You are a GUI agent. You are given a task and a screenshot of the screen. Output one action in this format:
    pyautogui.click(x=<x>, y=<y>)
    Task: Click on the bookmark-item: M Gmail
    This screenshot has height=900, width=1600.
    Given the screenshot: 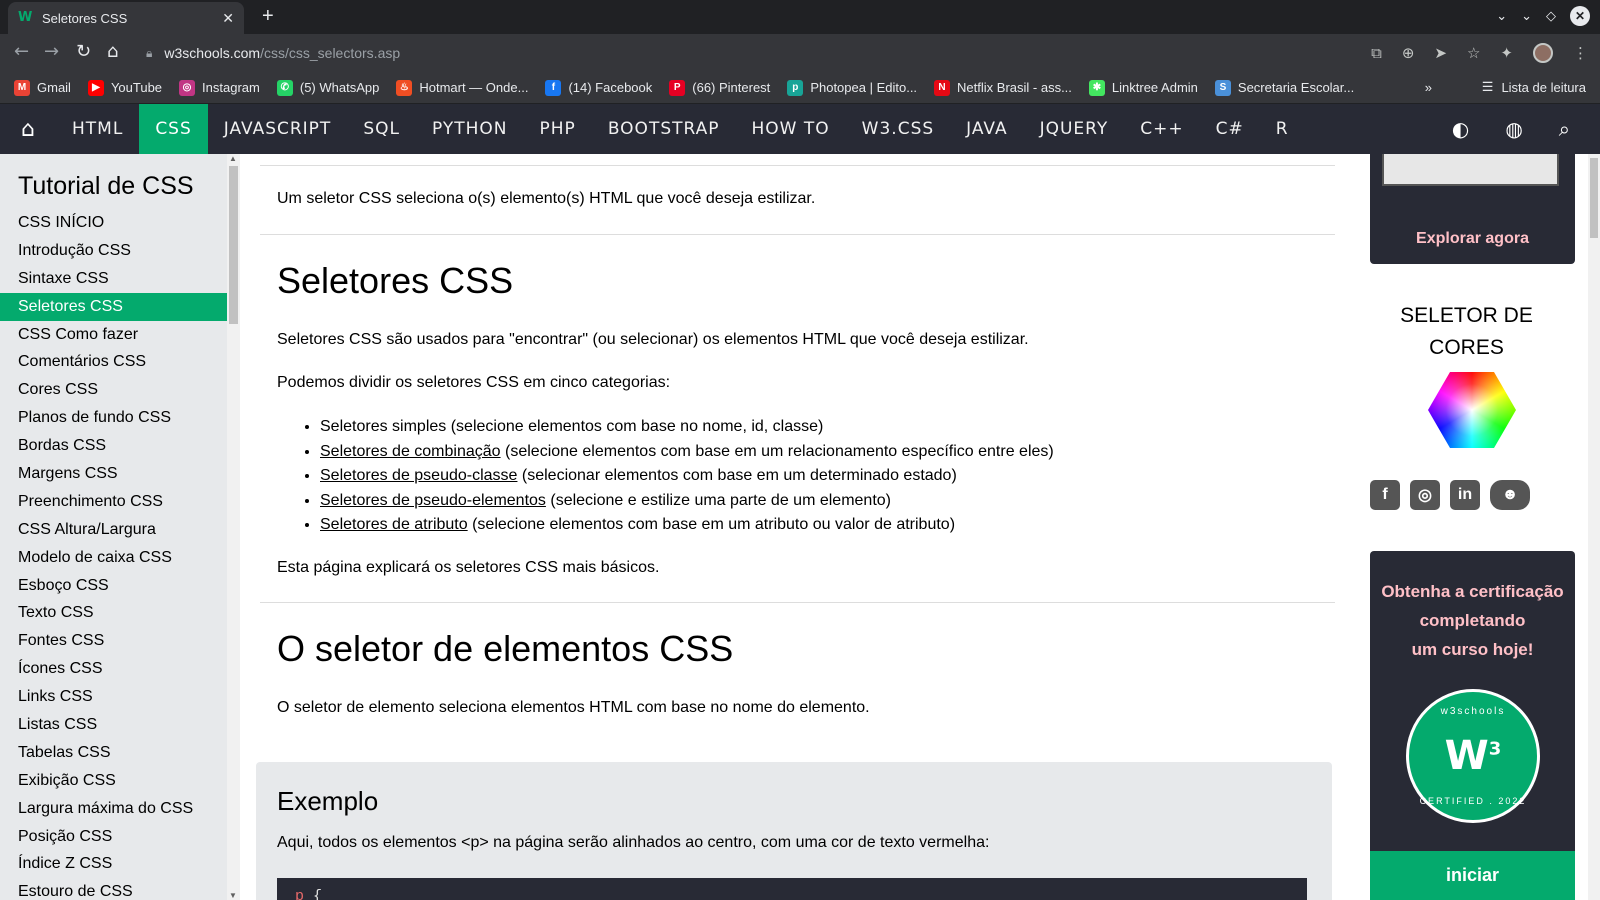 What is the action you would take?
    pyautogui.click(x=42, y=87)
    